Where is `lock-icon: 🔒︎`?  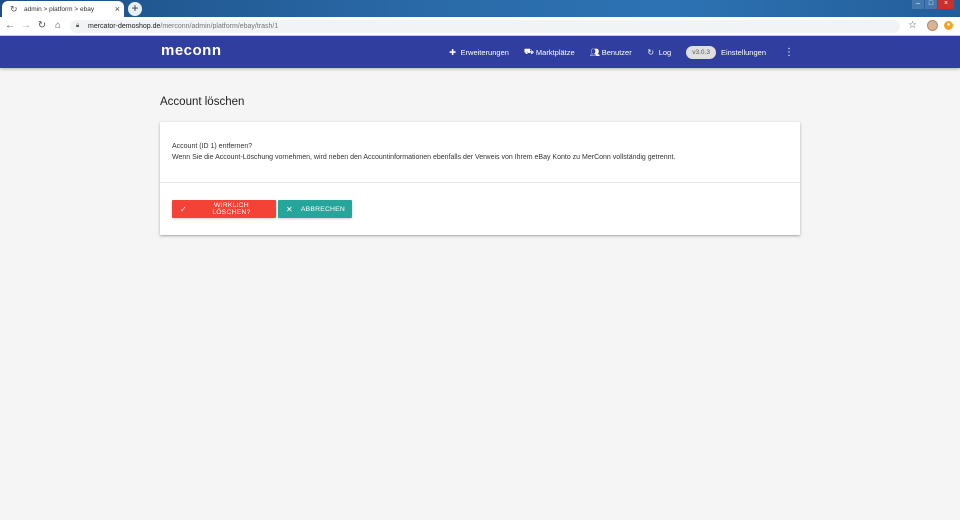
lock-icon: 🔒︎ is located at coordinates (78, 26).